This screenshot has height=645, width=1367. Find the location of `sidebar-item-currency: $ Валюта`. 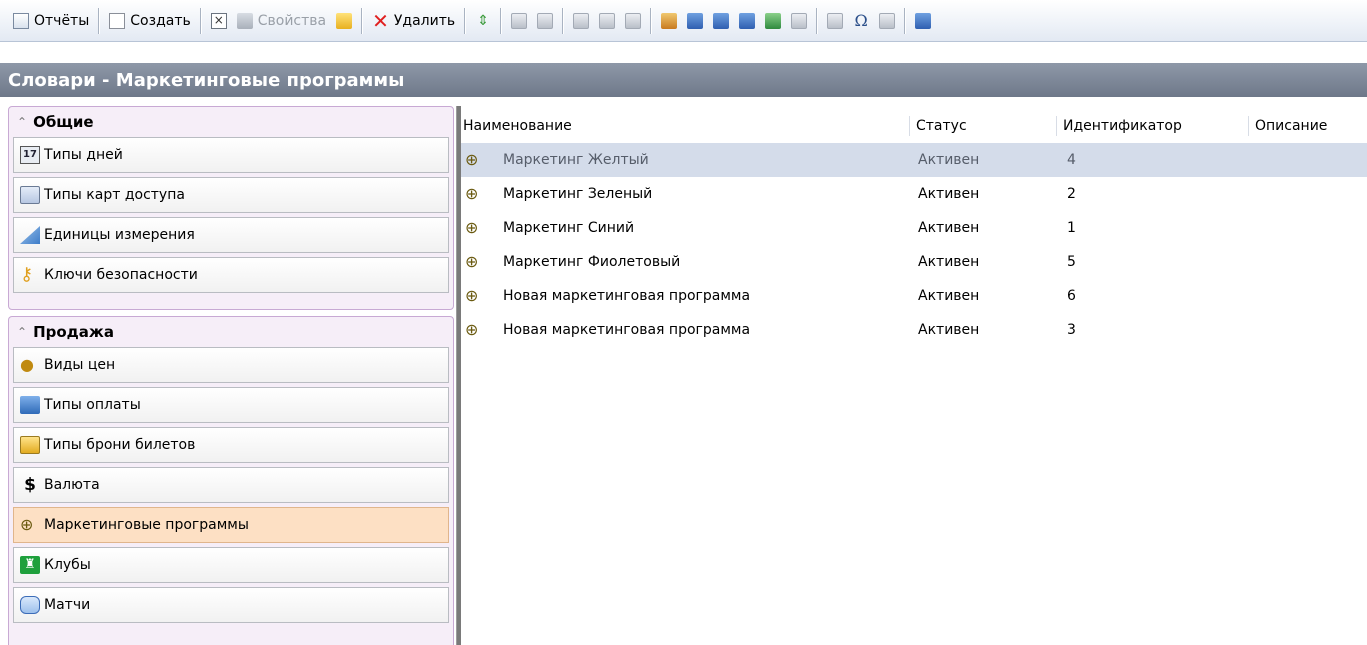

sidebar-item-currency: $ Валюта is located at coordinates (231, 485).